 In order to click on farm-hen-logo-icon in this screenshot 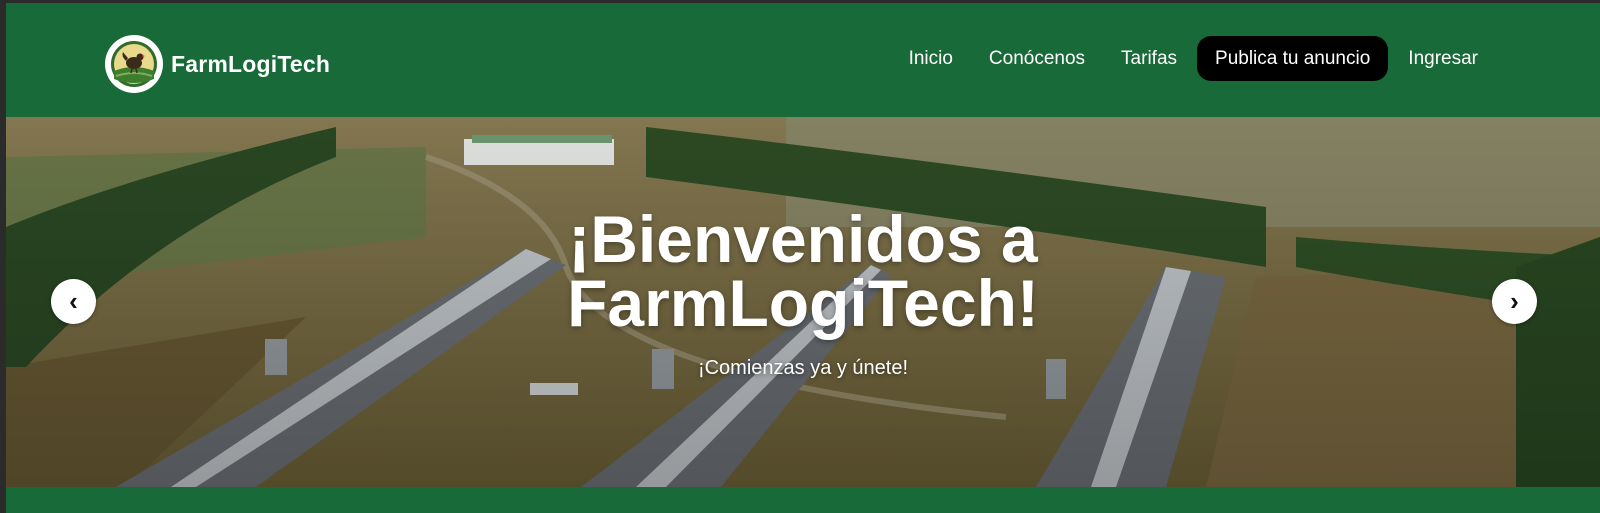, I will do `click(134, 64)`.